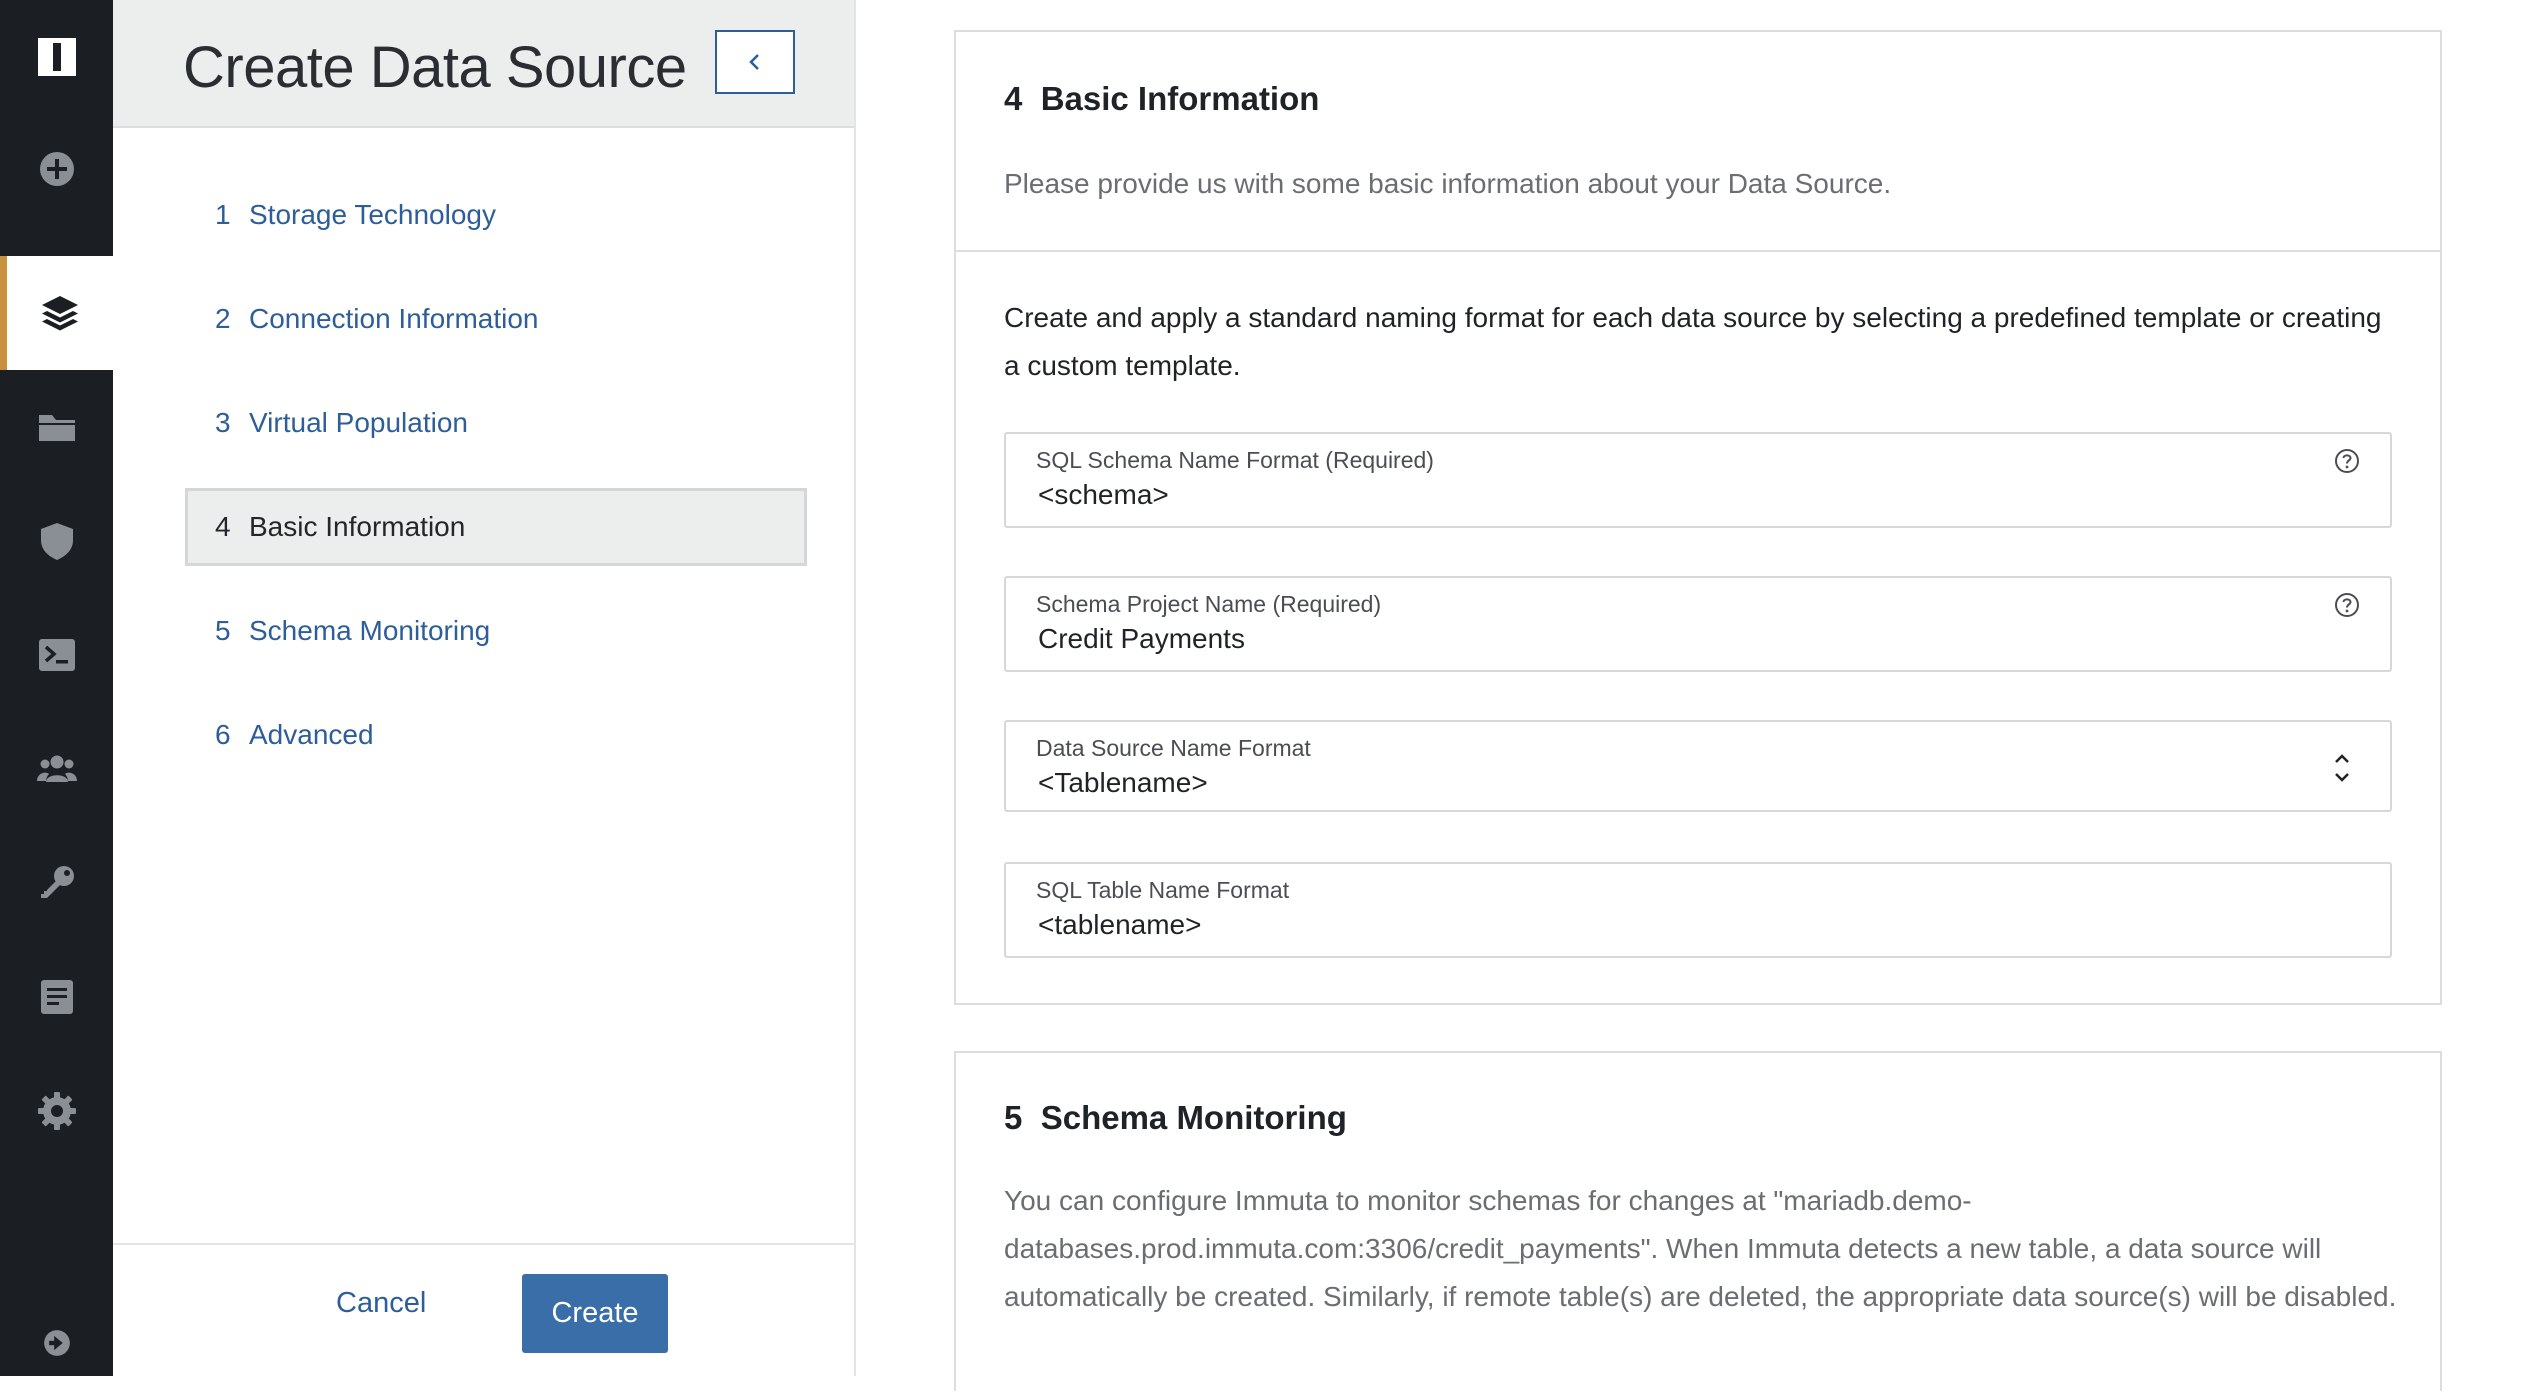 The width and height of the screenshot is (2525, 1400). I want to click on step-label: Advanced, so click(311, 734).